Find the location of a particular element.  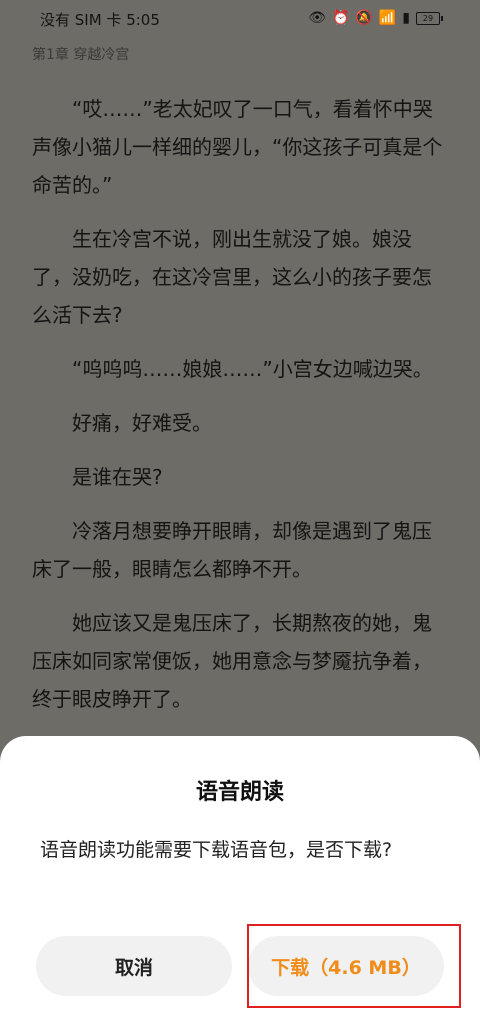

battery-icon: 29 is located at coordinates (429, 18).